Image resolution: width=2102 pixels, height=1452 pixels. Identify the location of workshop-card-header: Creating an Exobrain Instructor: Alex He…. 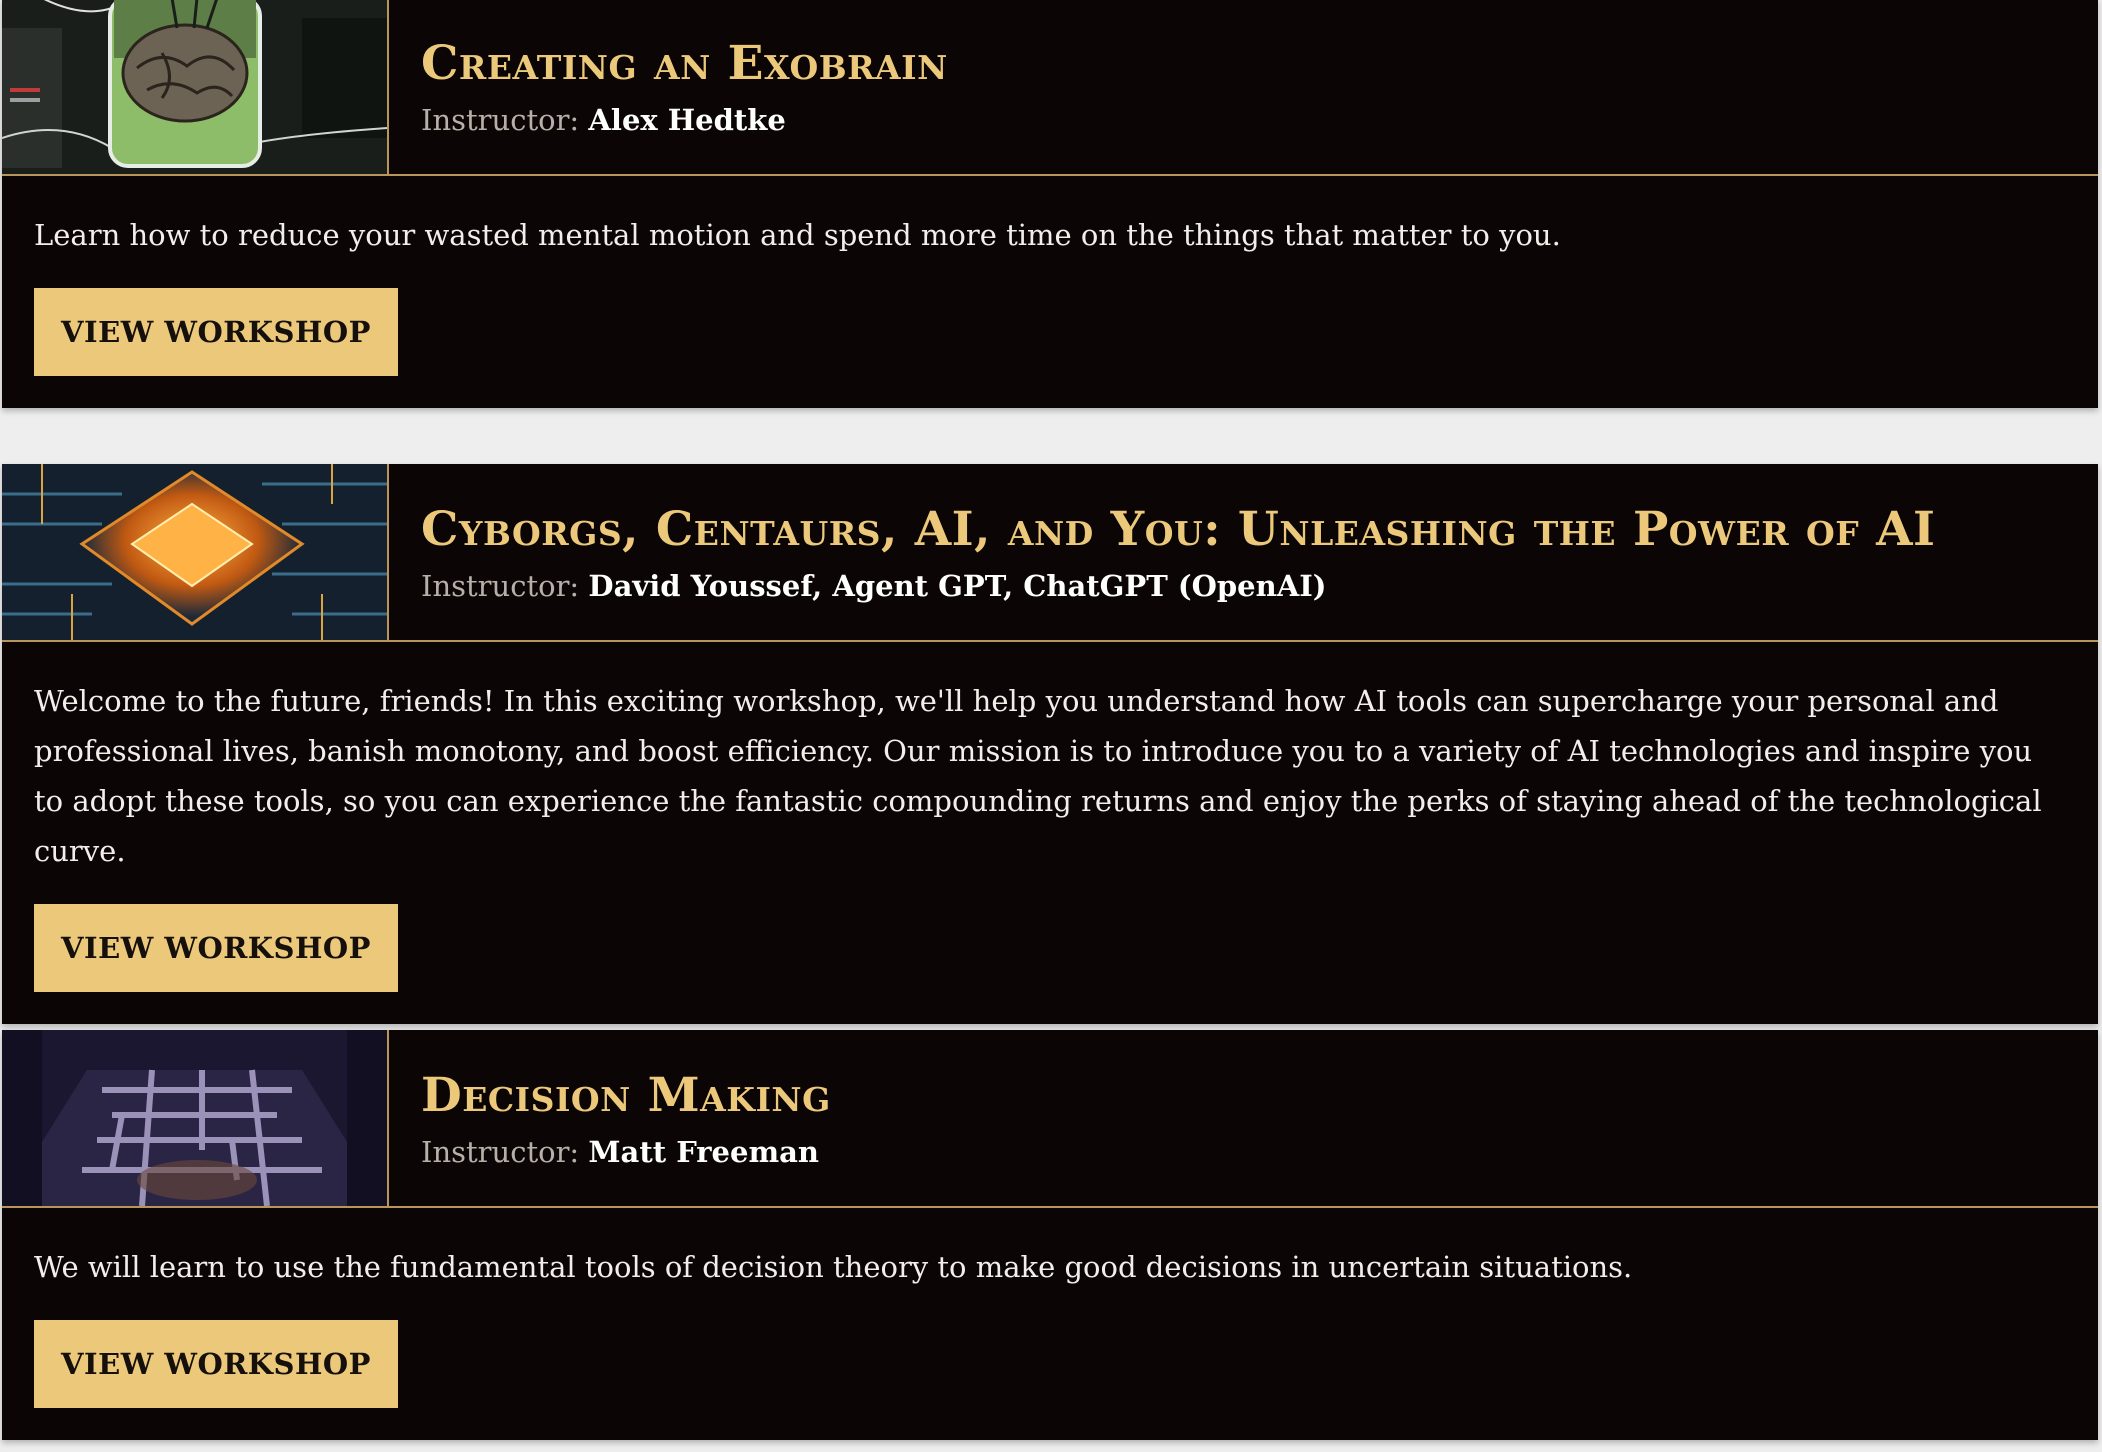
(1050, 88).